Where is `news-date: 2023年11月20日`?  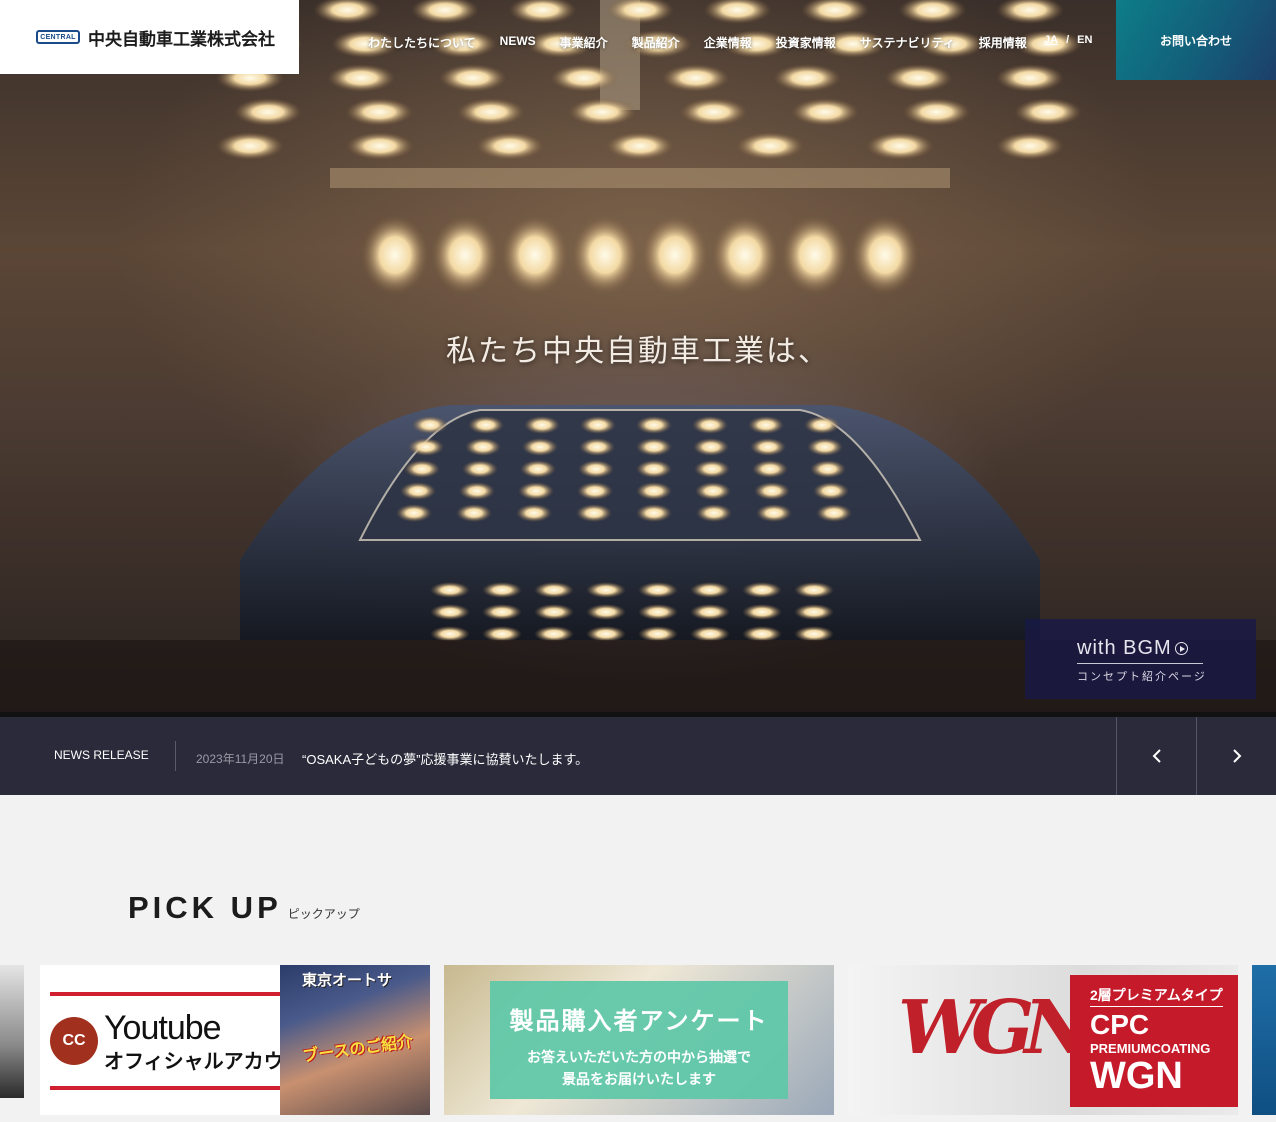 news-date: 2023年11月20日 is located at coordinates (240, 759).